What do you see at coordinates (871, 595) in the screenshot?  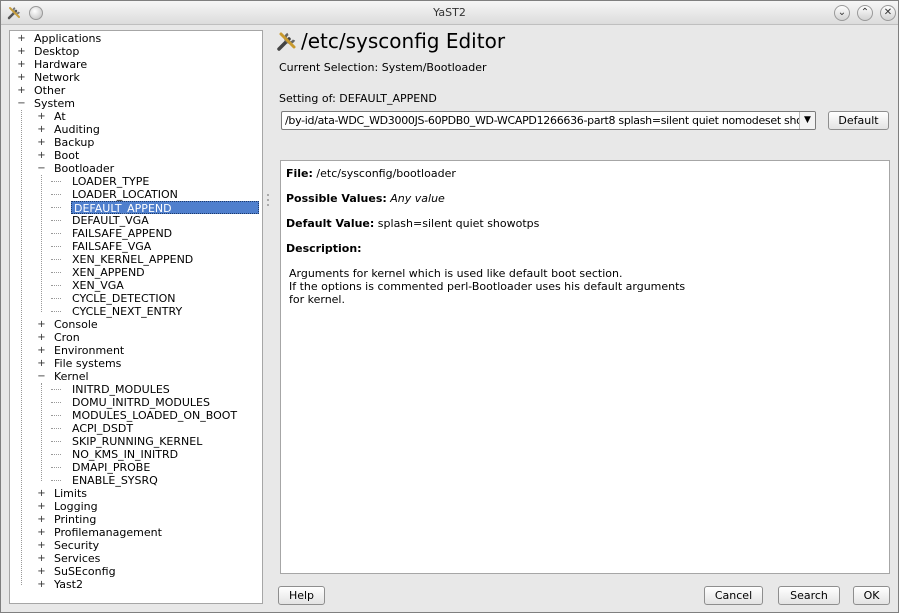 I see `ok-button: OK` at bounding box center [871, 595].